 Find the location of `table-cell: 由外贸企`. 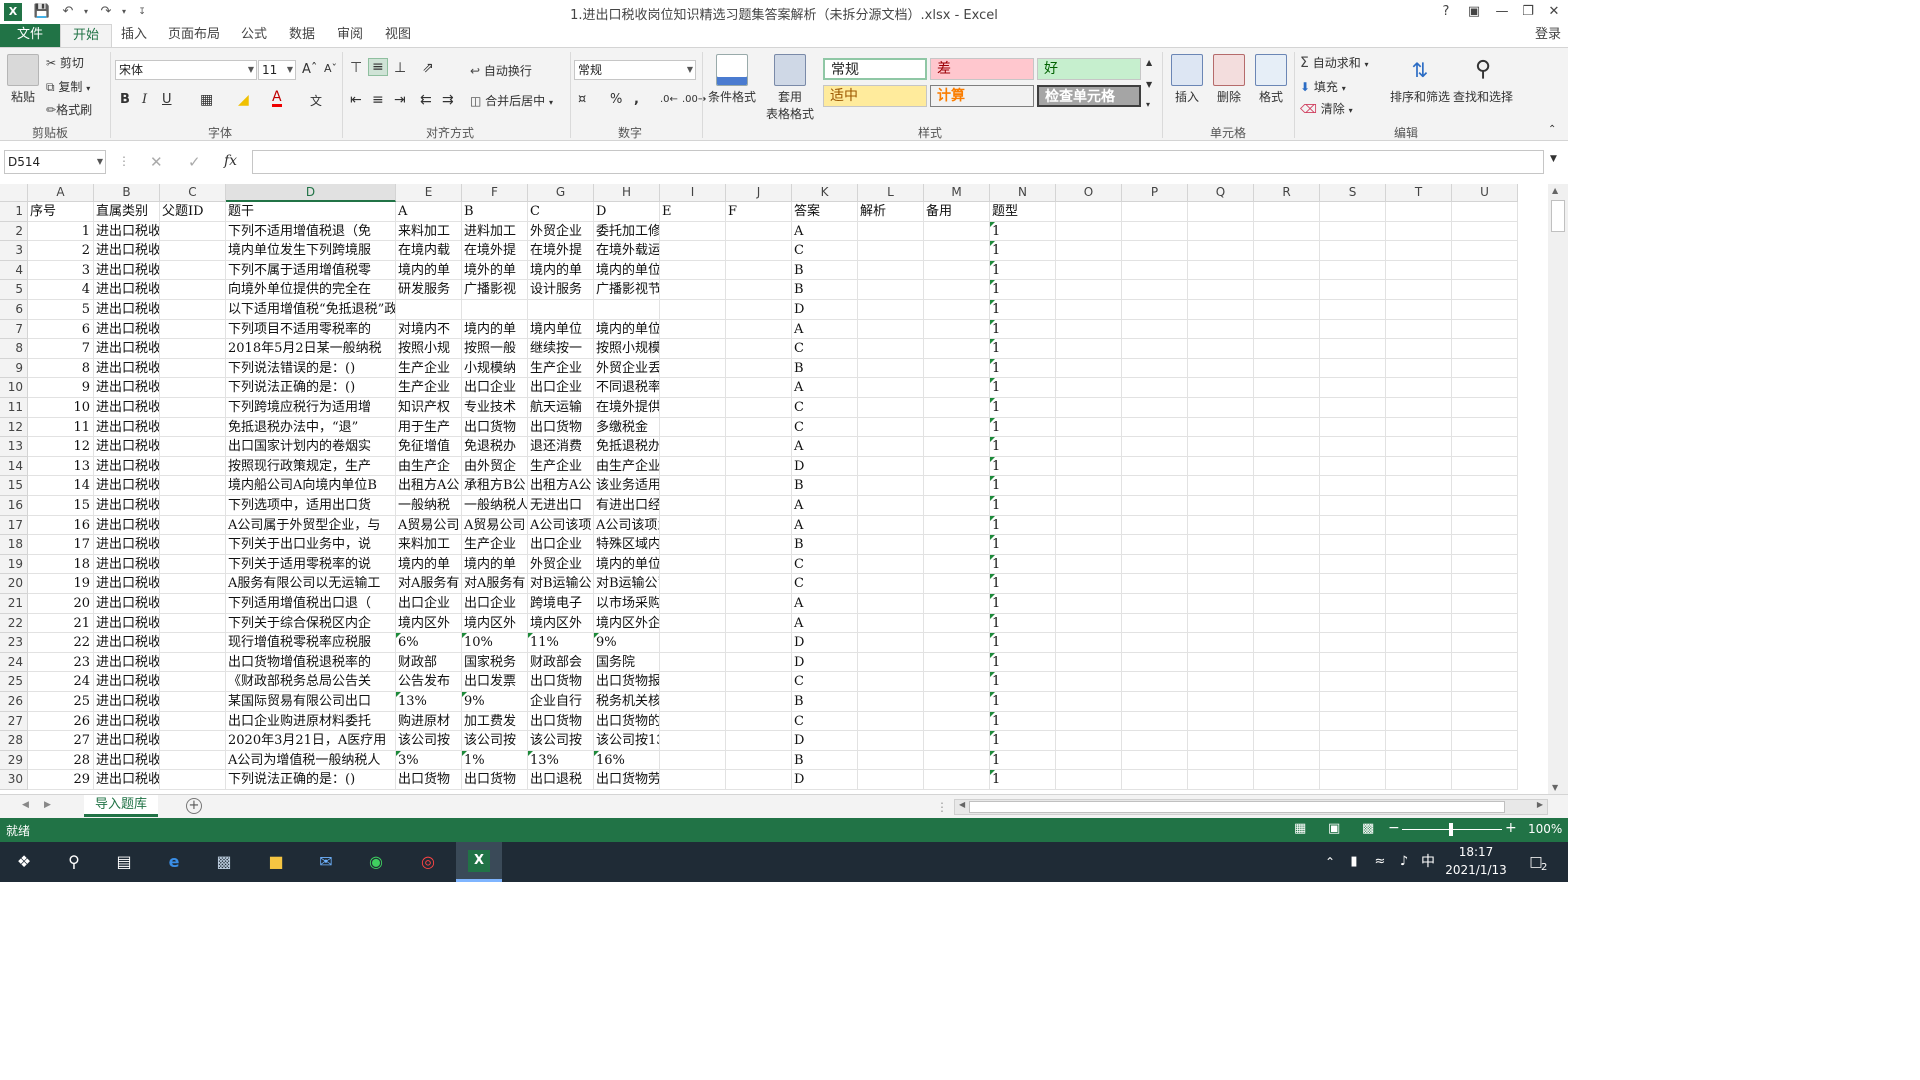

table-cell: 由外贸企 is located at coordinates (495, 466).